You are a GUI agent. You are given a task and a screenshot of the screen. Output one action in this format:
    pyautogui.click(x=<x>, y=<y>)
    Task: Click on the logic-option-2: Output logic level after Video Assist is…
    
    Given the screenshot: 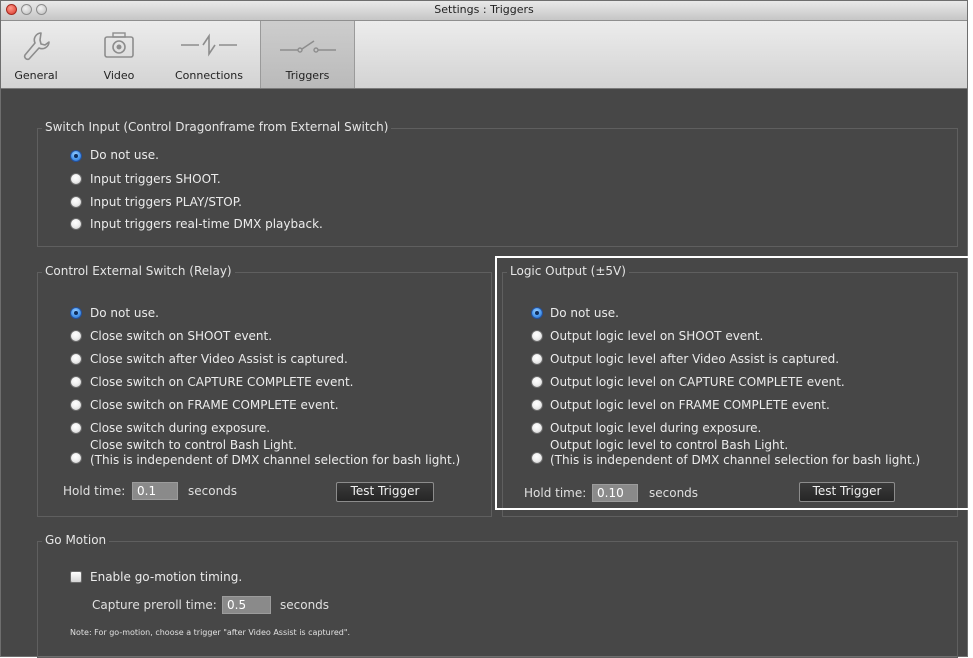 What is the action you would take?
    pyautogui.click(x=694, y=359)
    